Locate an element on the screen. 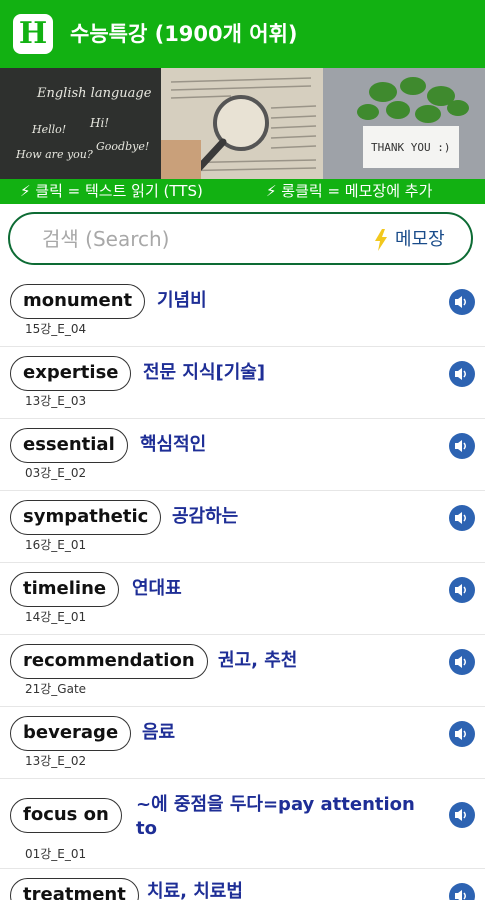 This screenshot has width=485, height=900. word-chip: essential is located at coordinates (69, 445).